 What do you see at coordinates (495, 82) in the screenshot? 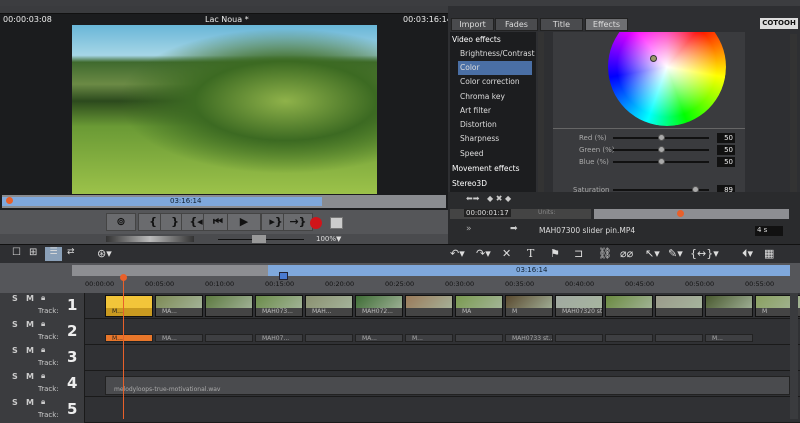
I see `effect-color-correction: Color correction` at bounding box center [495, 82].